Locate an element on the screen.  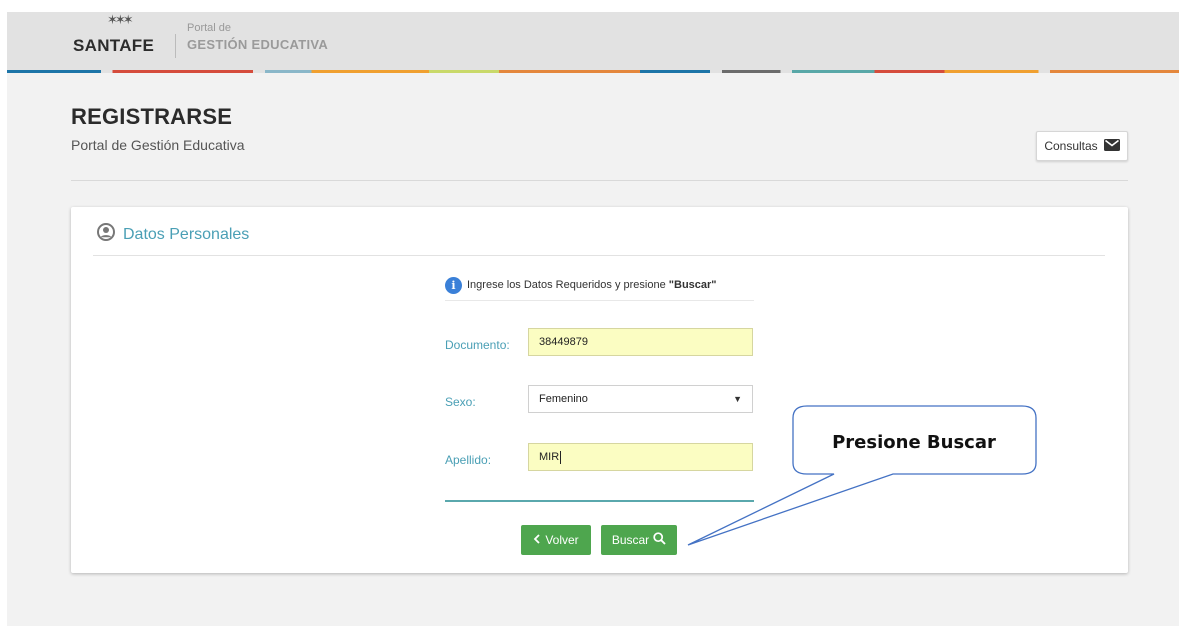
consultas-label: Consultas is located at coordinates (1071, 146).